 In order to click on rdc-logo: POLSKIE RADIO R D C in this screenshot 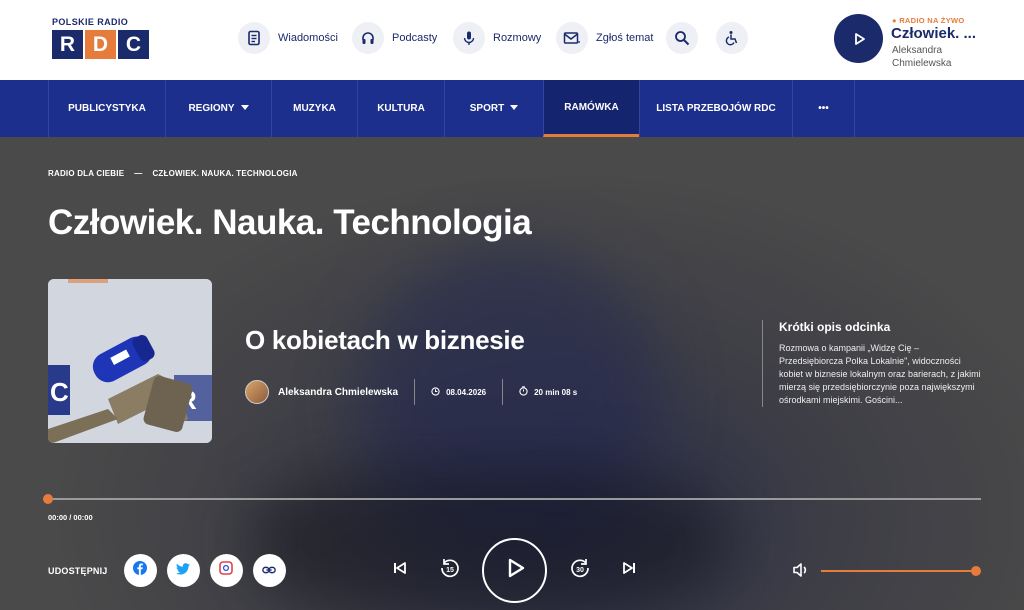, I will do `click(101, 38)`.